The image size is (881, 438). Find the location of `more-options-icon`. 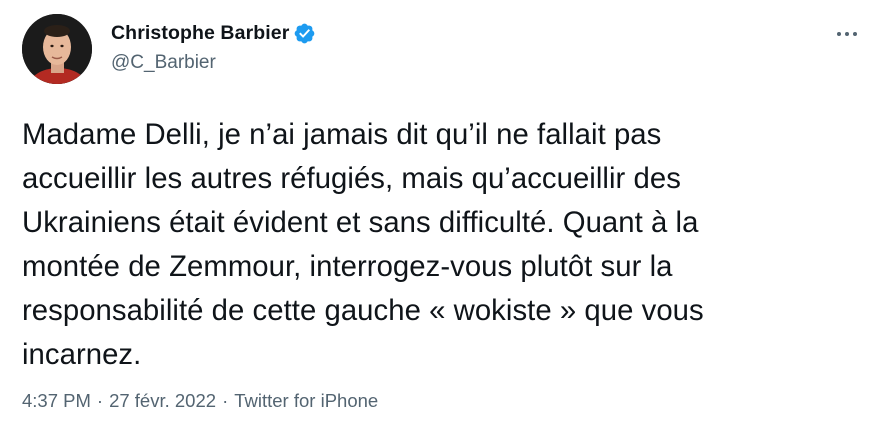

more-options-icon is located at coordinates (847, 34).